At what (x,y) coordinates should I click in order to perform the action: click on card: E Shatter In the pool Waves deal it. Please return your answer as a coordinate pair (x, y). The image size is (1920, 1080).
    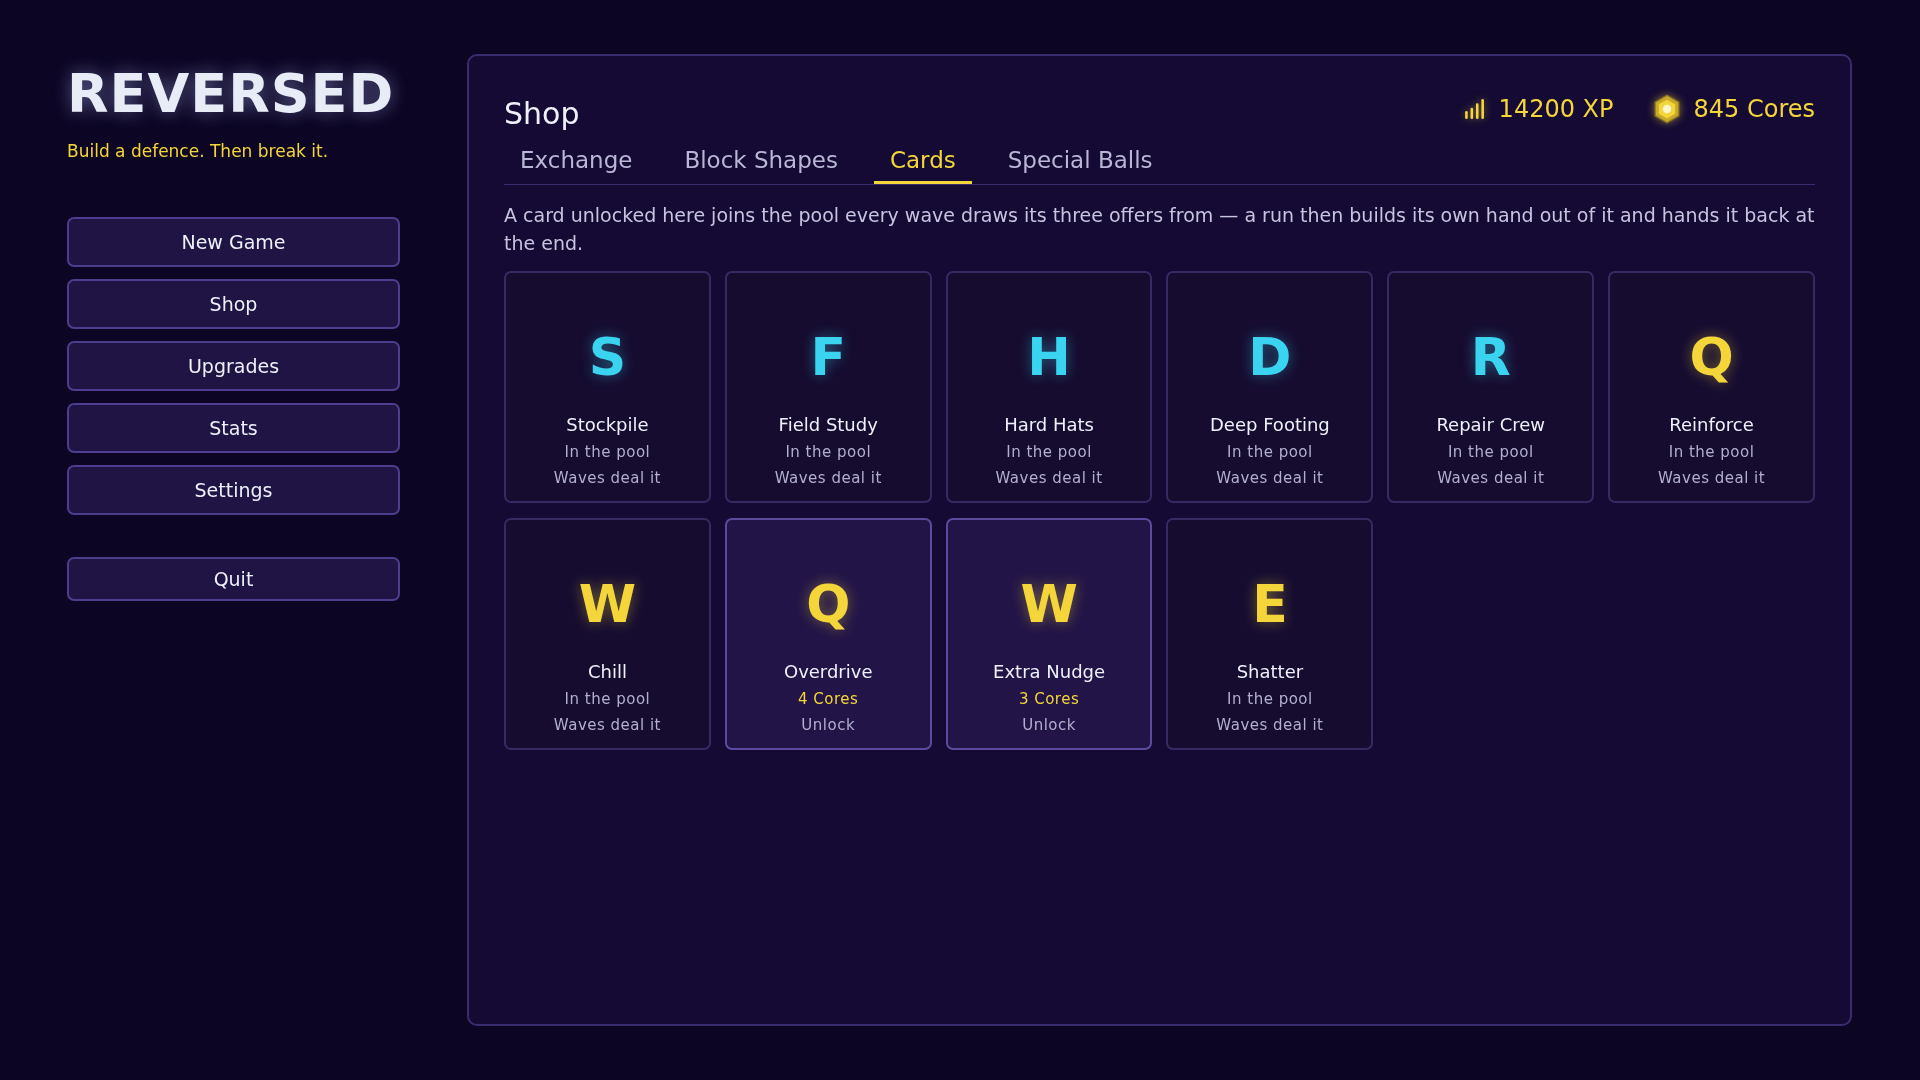
    Looking at the image, I should click on (1270, 634).